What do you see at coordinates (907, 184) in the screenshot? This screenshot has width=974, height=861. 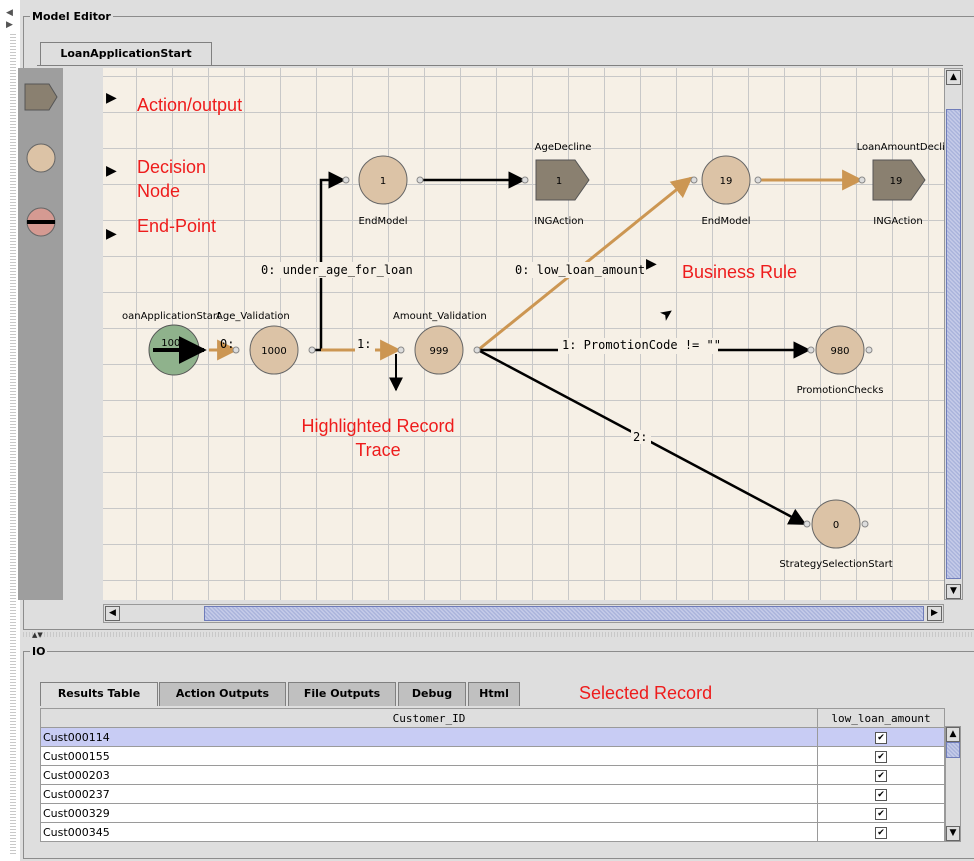 I see `node-loanamountdecline: LoanAmountDecline 19 INGAction` at bounding box center [907, 184].